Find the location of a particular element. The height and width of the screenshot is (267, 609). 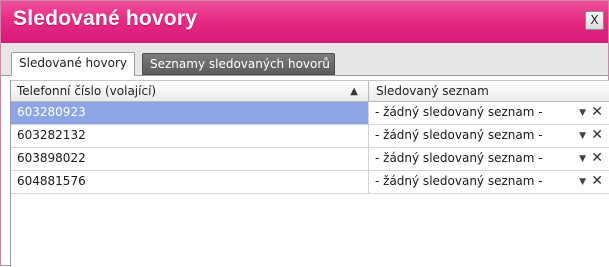

window-title: Sledované hovory is located at coordinates (105, 18).